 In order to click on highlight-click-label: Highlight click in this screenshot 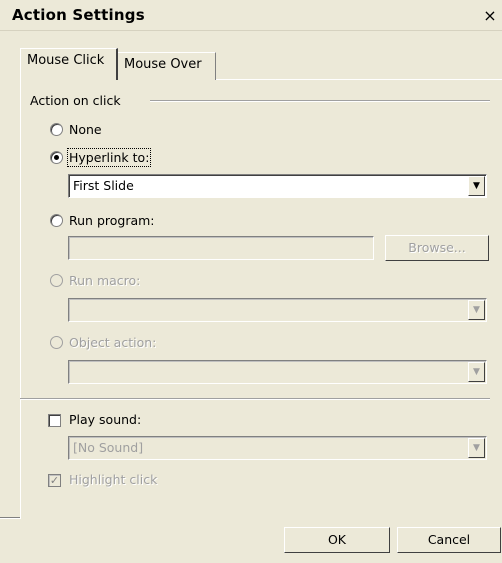, I will do `click(113, 479)`.